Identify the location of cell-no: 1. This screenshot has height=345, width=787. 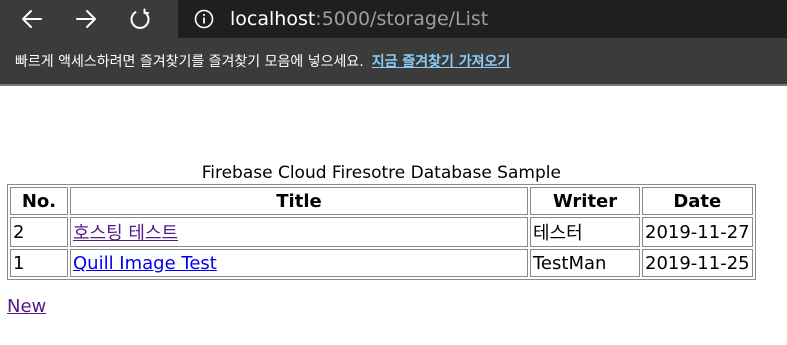
(39, 263).